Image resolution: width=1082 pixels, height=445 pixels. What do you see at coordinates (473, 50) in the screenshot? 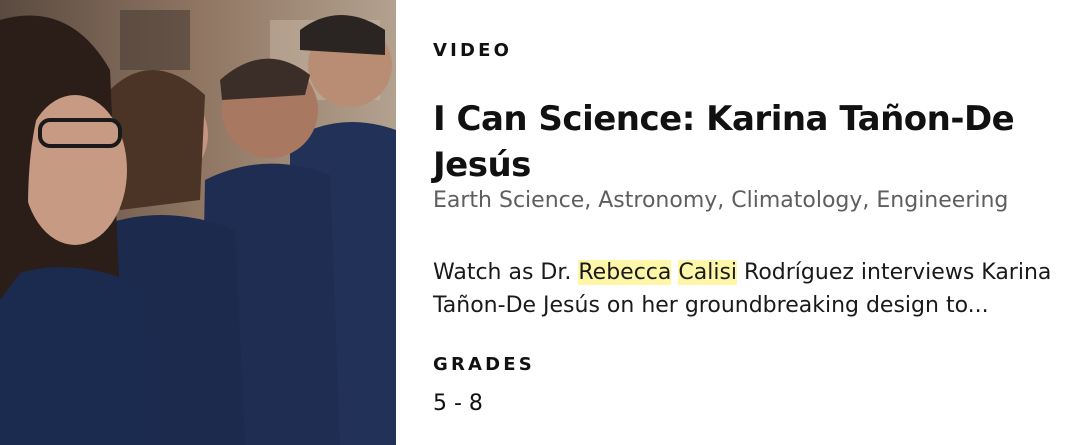
I see `content-type-label: VIDEO` at bounding box center [473, 50].